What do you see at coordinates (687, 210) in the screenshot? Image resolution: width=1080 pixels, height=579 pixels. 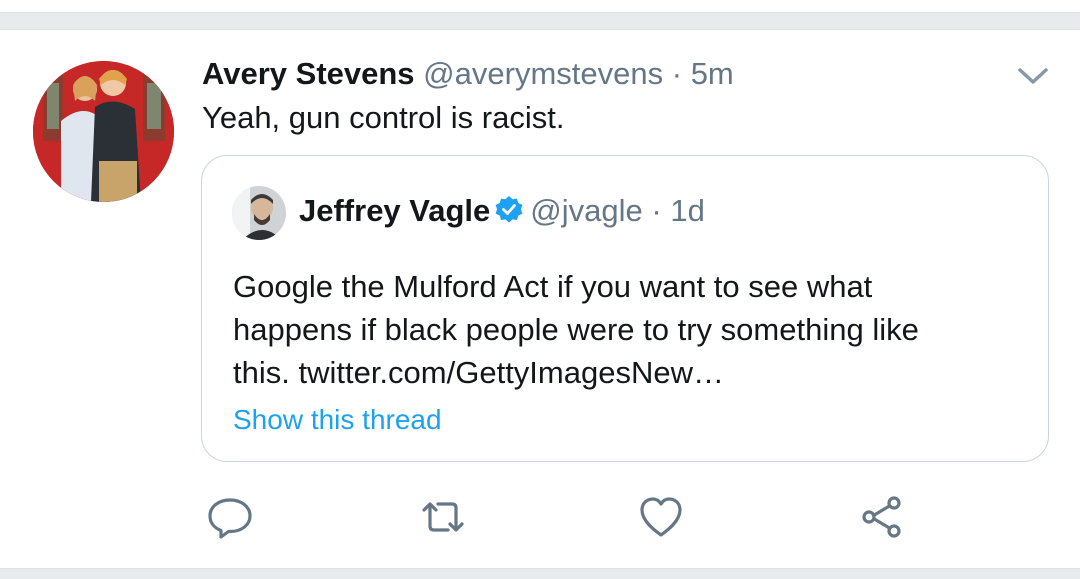 I see `quoted-timestamp: 1d` at bounding box center [687, 210].